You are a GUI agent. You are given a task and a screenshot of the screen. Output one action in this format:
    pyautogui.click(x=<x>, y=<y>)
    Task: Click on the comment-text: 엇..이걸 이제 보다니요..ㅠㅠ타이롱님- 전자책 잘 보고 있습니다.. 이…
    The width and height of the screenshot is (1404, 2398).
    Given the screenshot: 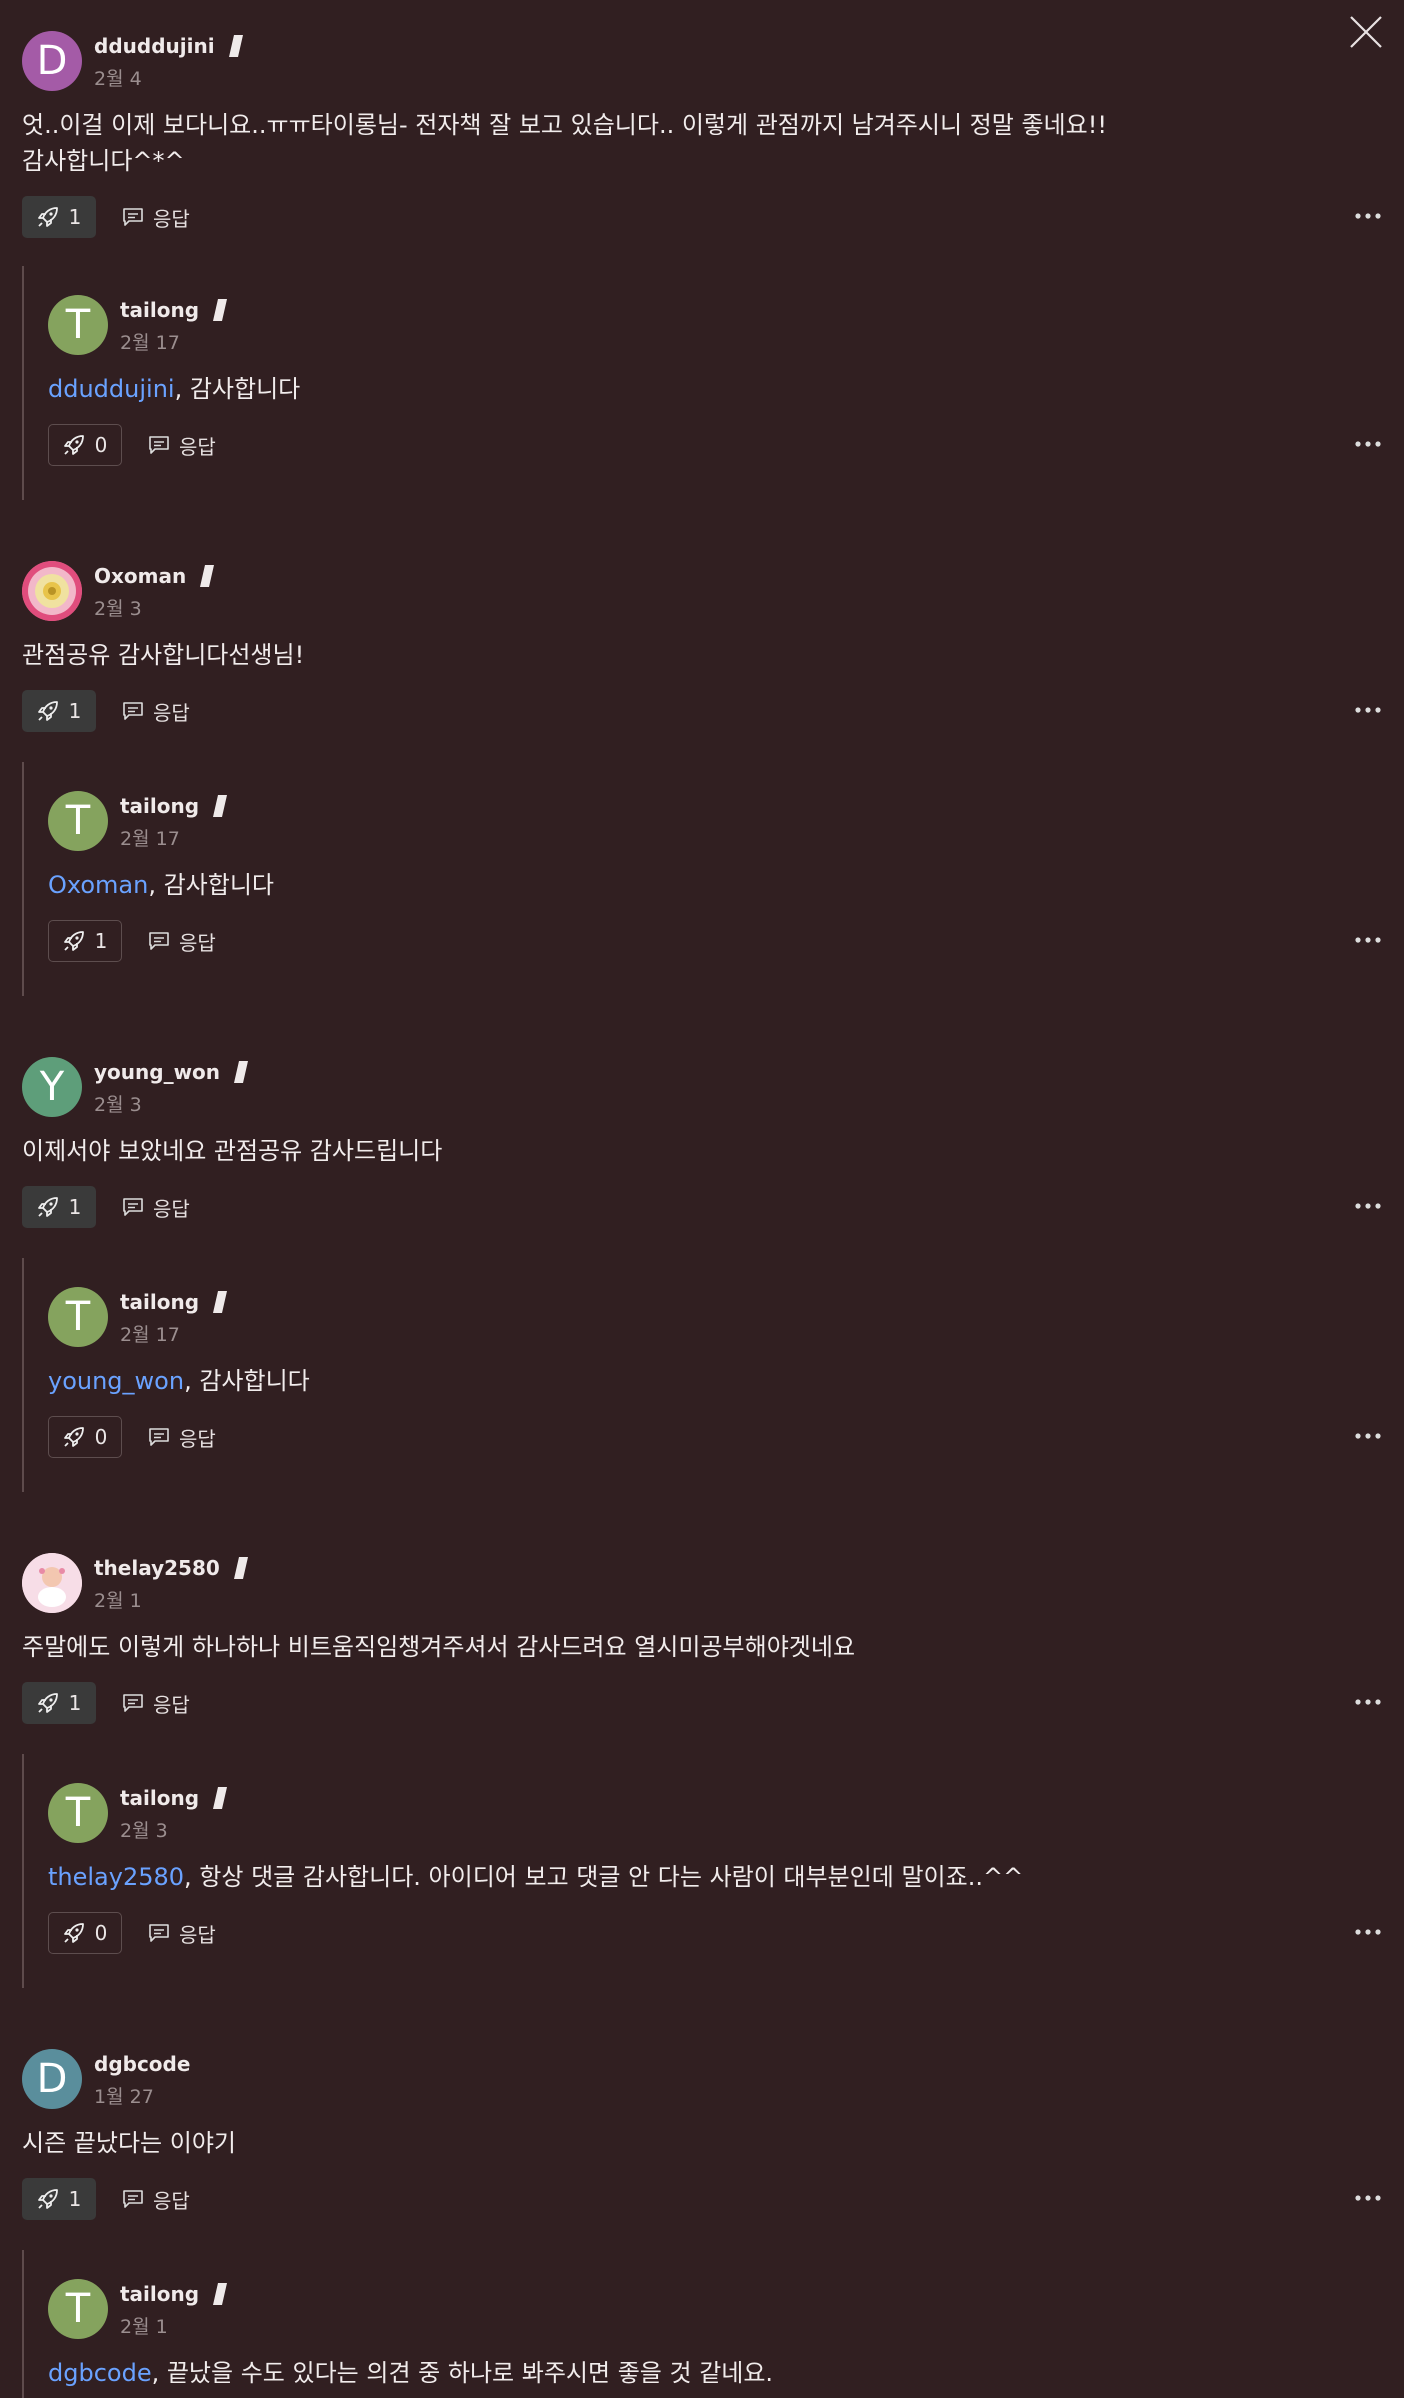 What is the action you would take?
    pyautogui.click(x=564, y=143)
    